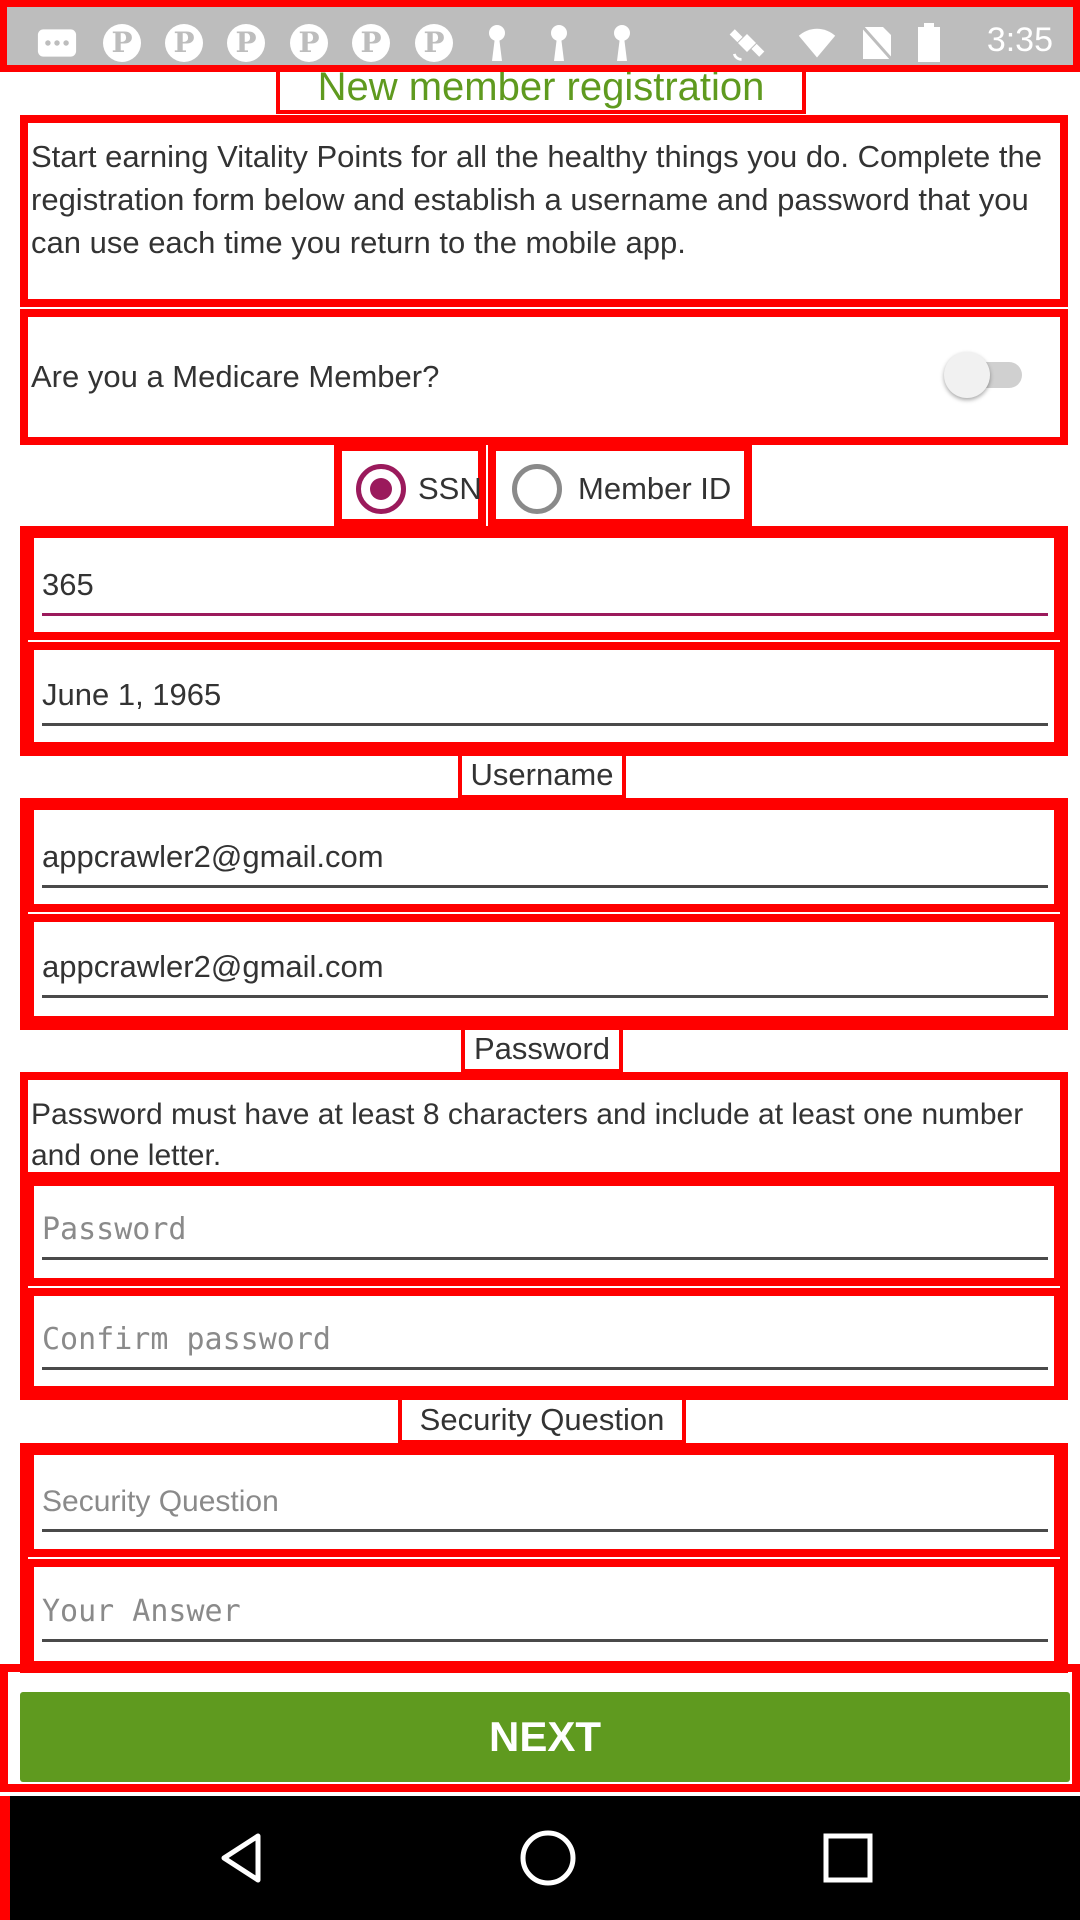 The height and width of the screenshot is (1920, 1080). I want to click on ssn-value: 365, so click(68, 584).